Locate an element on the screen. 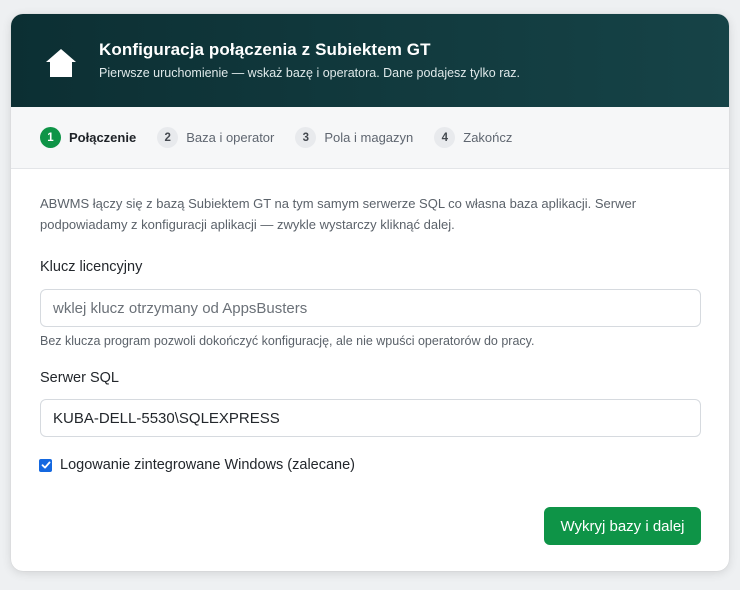 This screenshot has width=740, height=590. step-fields-warehouse: 3 Pola i magazyn is located at coordinates (354, 137).